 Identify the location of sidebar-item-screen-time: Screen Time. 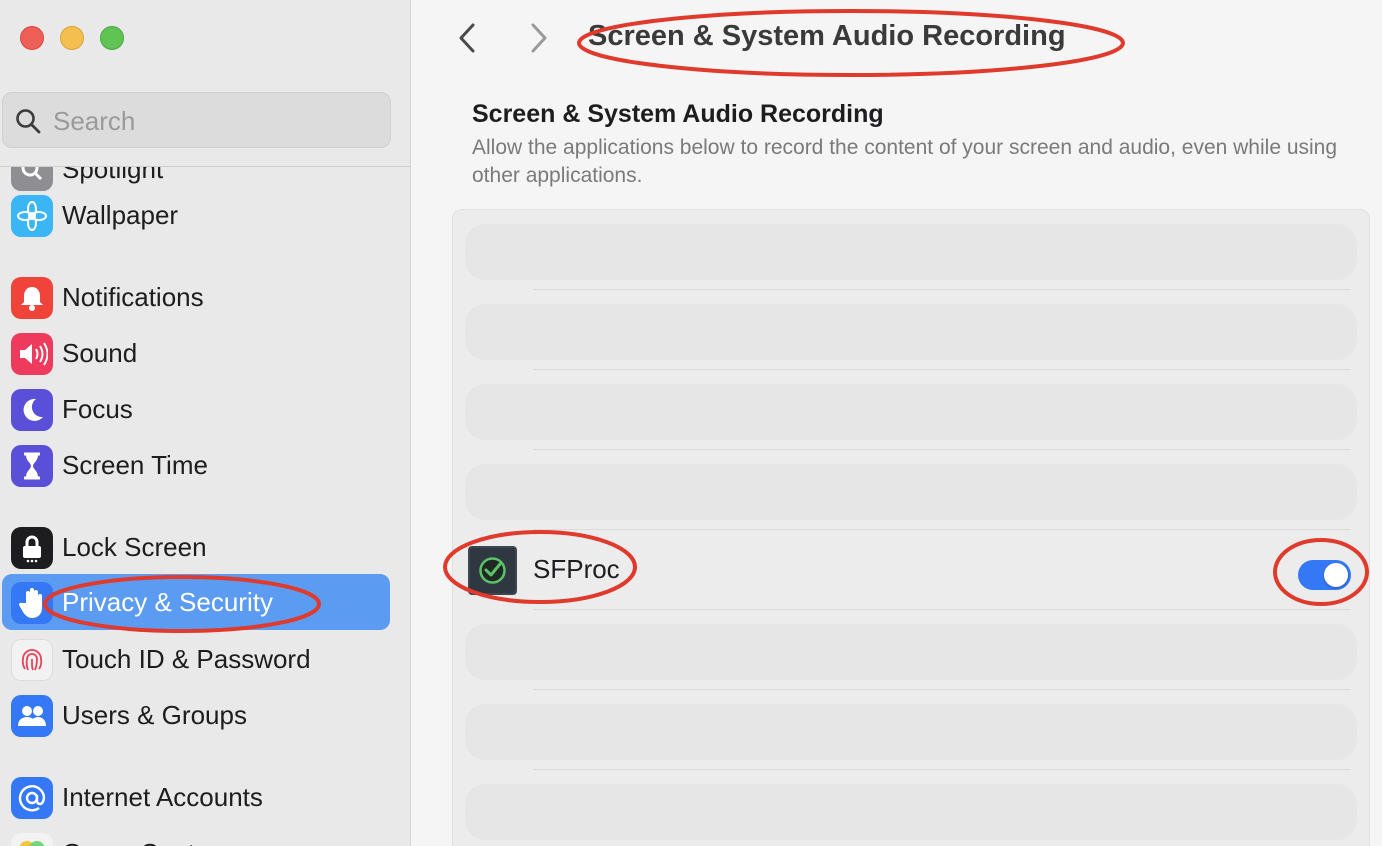
(196, 465).